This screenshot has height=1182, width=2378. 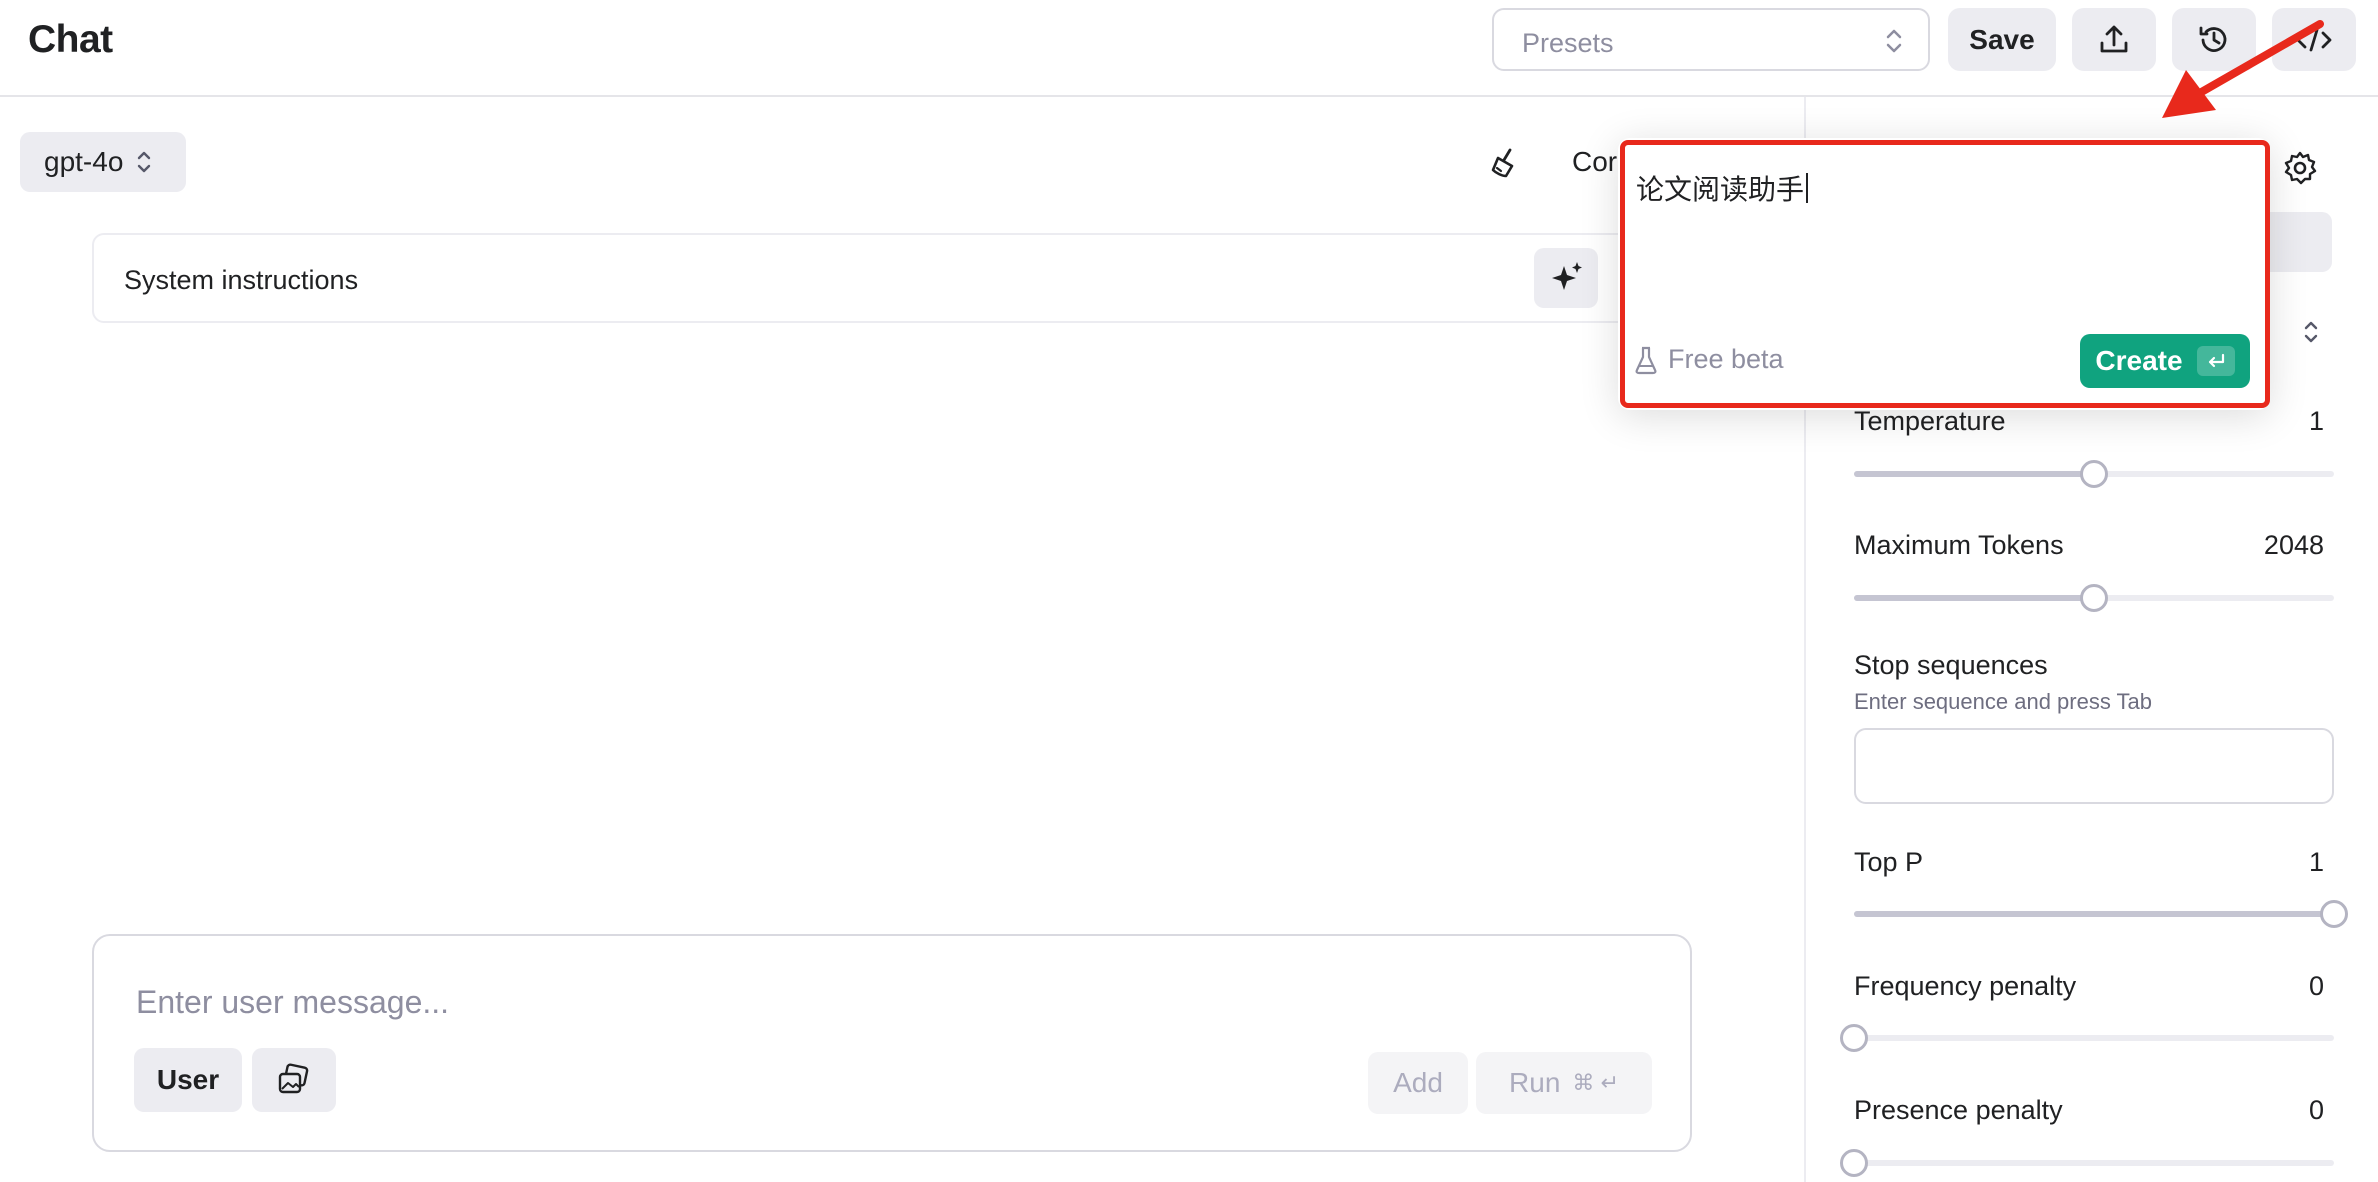 I want to click on run-button: Run ⌘ ↵, so click(x=1564, y=1083).